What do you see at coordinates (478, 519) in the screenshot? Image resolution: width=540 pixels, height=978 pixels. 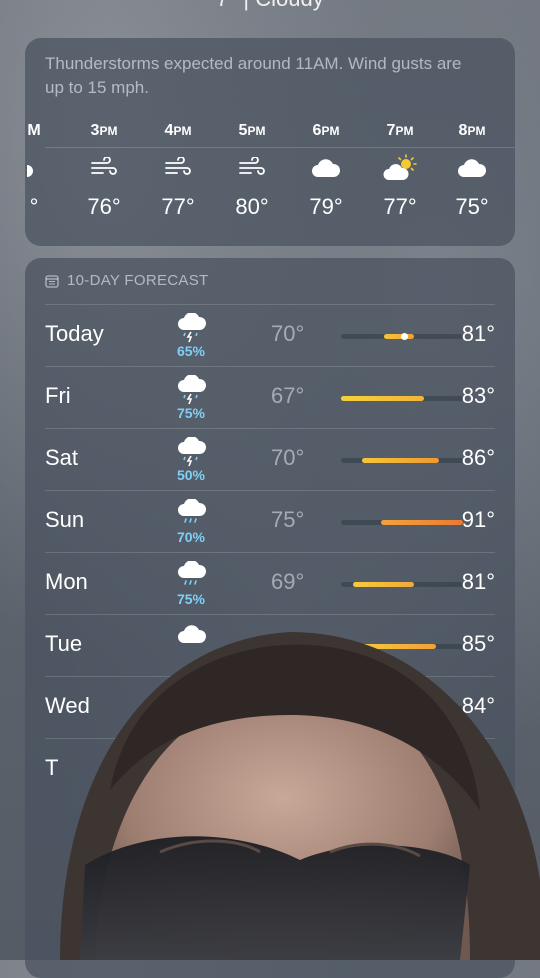 I see `high-temp: 91°` at bounding box center [478, 519].